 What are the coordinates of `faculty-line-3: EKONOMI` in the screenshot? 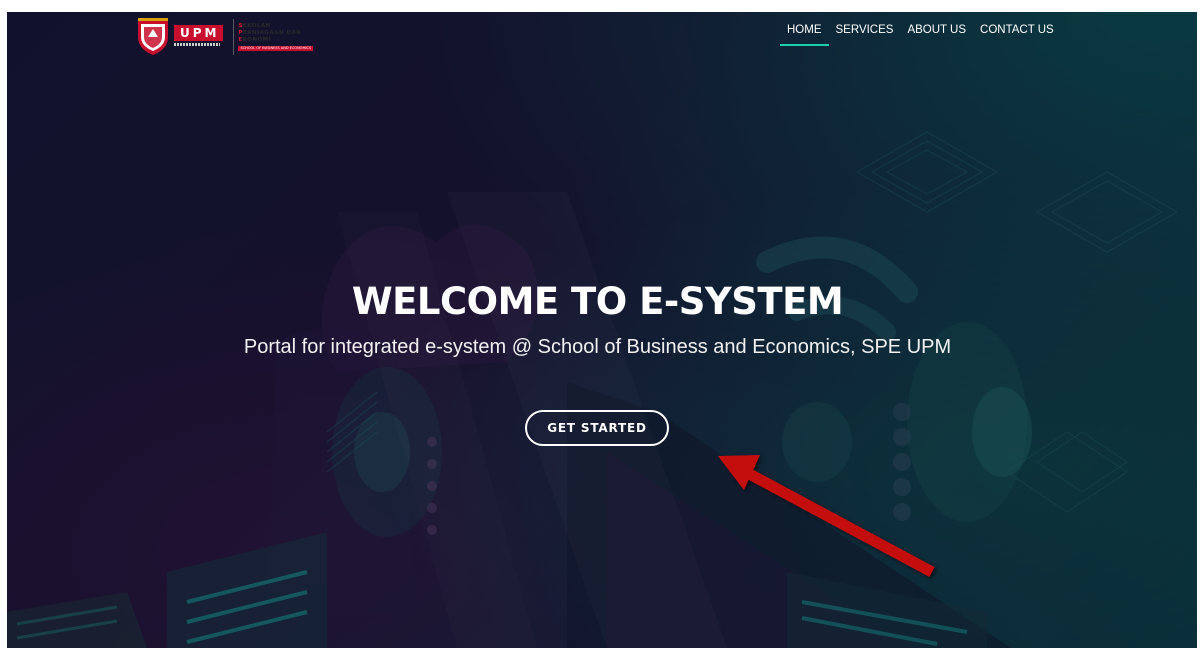 It's located at (255, 40).